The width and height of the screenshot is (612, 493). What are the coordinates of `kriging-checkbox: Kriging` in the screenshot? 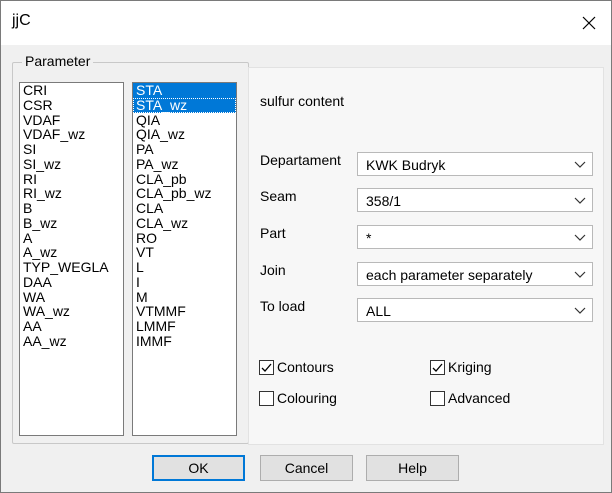 It's located at (461, 367).